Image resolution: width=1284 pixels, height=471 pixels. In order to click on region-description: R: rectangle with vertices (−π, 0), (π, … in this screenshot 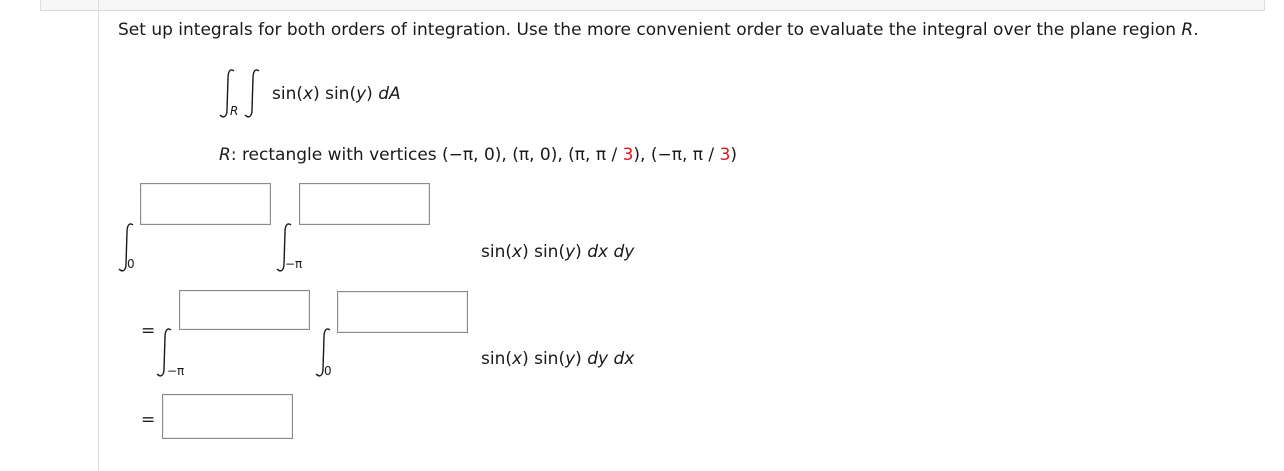, I will do `click(478, 155)`.